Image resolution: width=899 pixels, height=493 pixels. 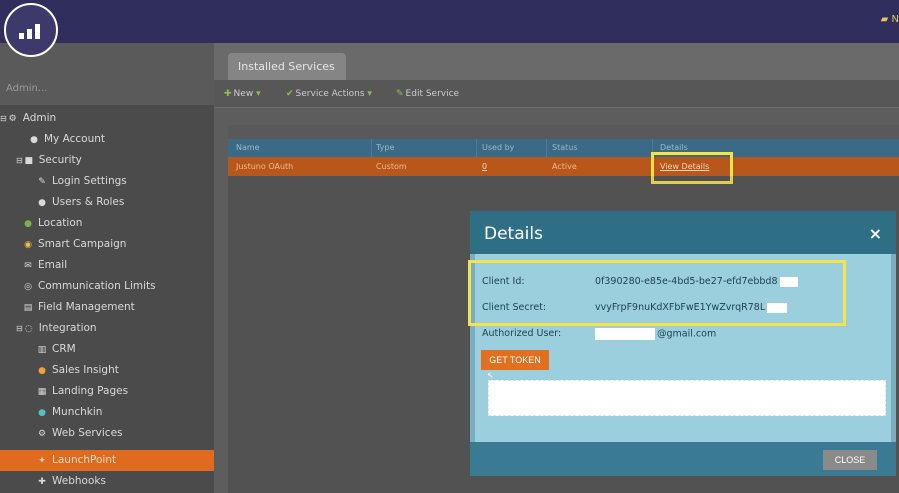 What do you see at coordinates (115, 328) in the screenshot?
I see `tree-item-integration: ⊟ ◌ Integration` at bounding box center [115, 328].